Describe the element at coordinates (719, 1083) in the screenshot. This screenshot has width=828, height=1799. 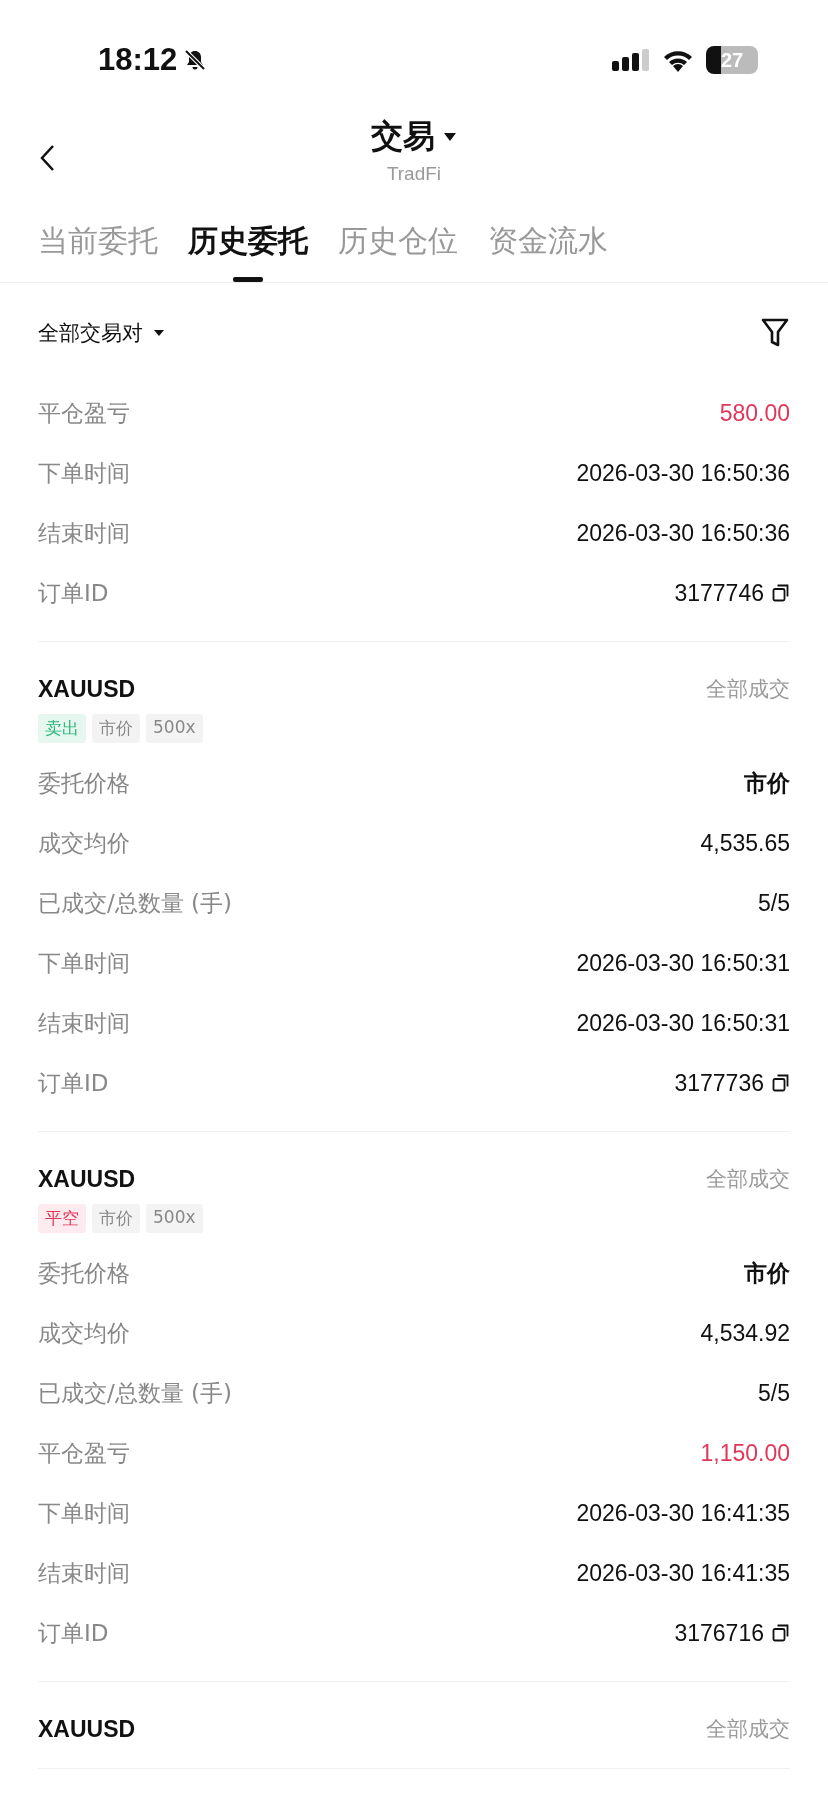
I see `field-value: 3177736` at that location.